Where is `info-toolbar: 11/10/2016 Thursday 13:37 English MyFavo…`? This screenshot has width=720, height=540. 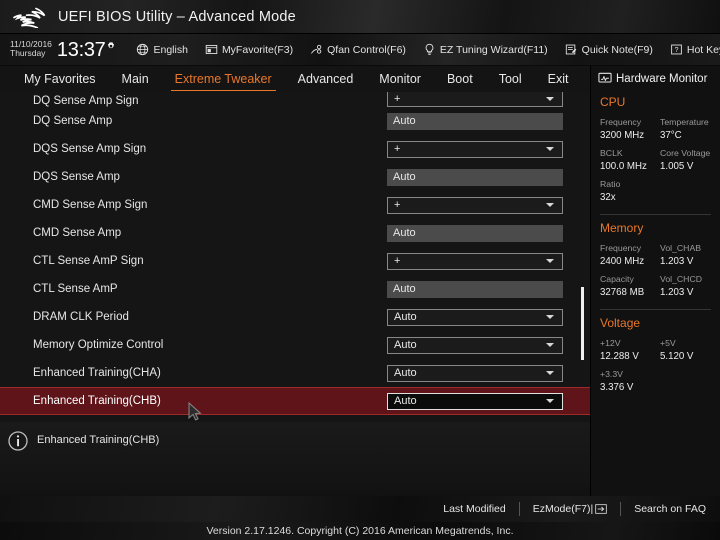 info-toolbar: 11/10/2016 Thursday 13:37 English MyFavo… is located at coordinates (360, 50).